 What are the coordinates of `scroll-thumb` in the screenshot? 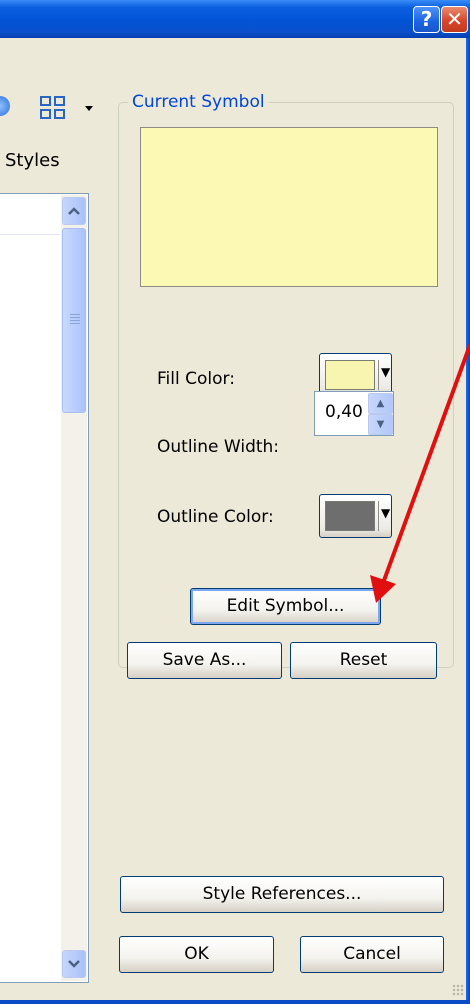 It's located at (74, 320).